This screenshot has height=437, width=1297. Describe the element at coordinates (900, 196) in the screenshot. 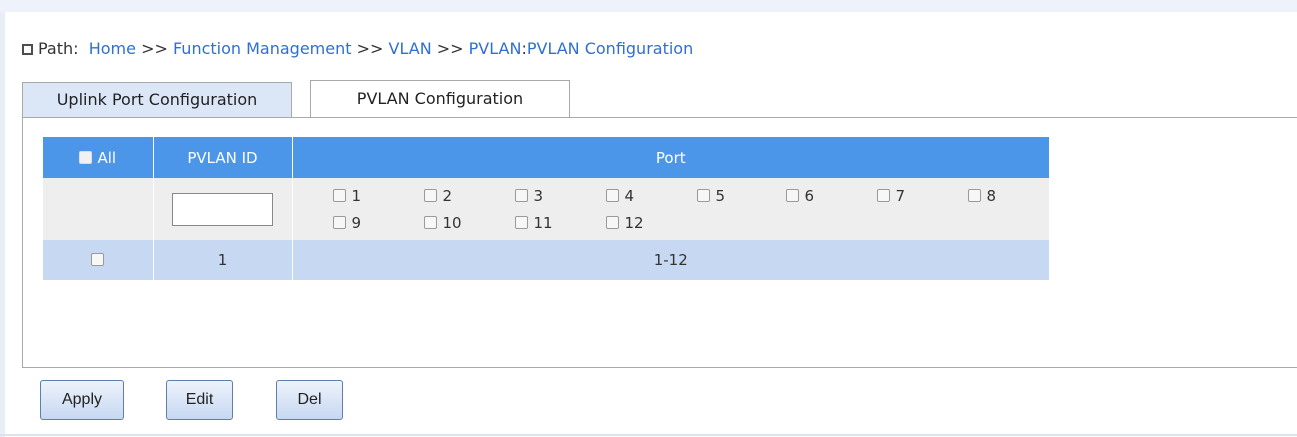

I see `port-label: 7` at that location.